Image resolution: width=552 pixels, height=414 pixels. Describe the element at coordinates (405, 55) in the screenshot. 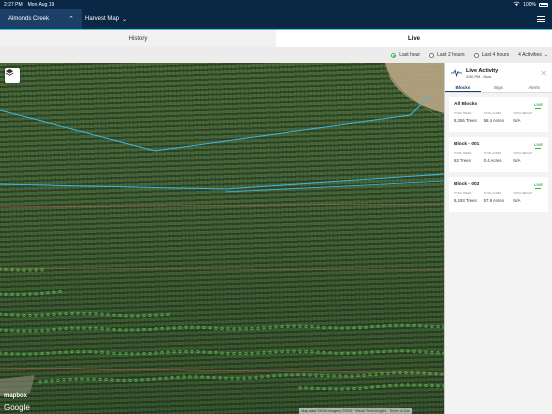

I see `filter-last-hour: Last hour` at that location.